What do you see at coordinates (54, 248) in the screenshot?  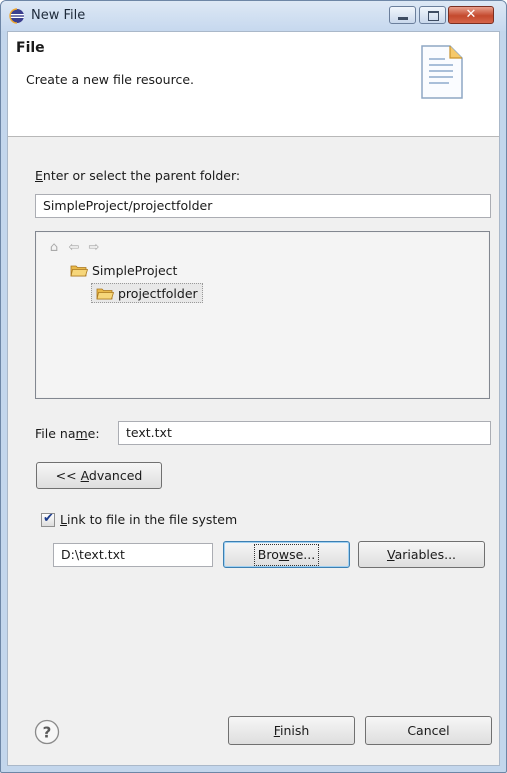 I see `home-icon: ⌂` at bounding box center [54, 248].